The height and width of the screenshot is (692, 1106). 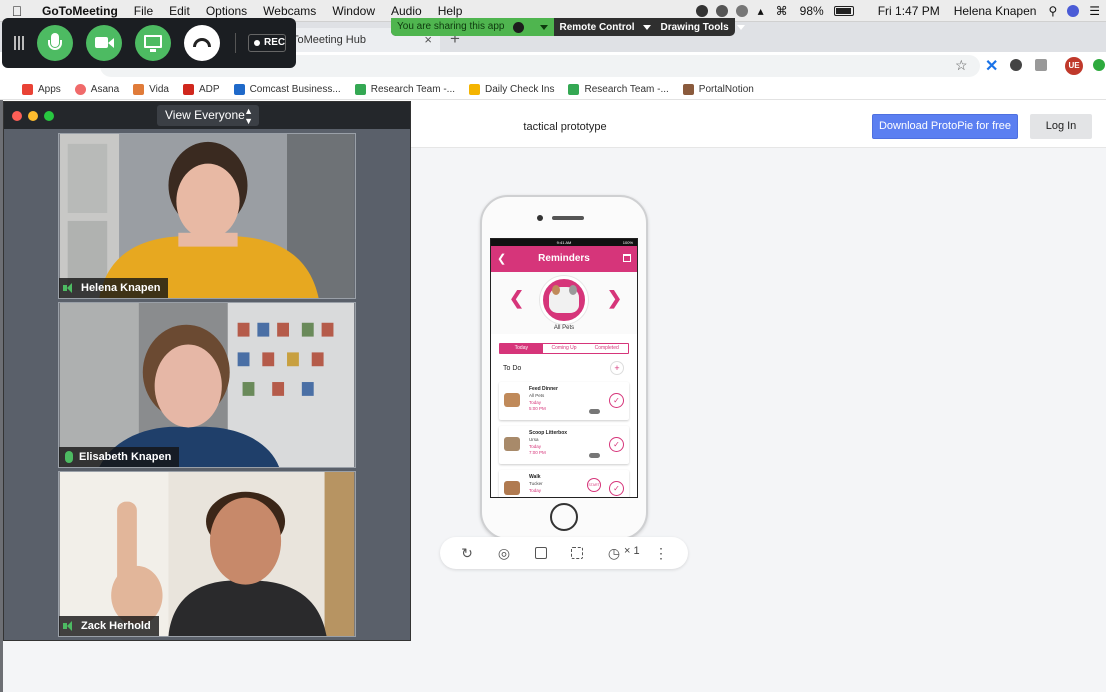 What do you see at coordinates (512, 400) in the screenshot?
I see `food-bowl-icon` at bounding box center [512, 400].